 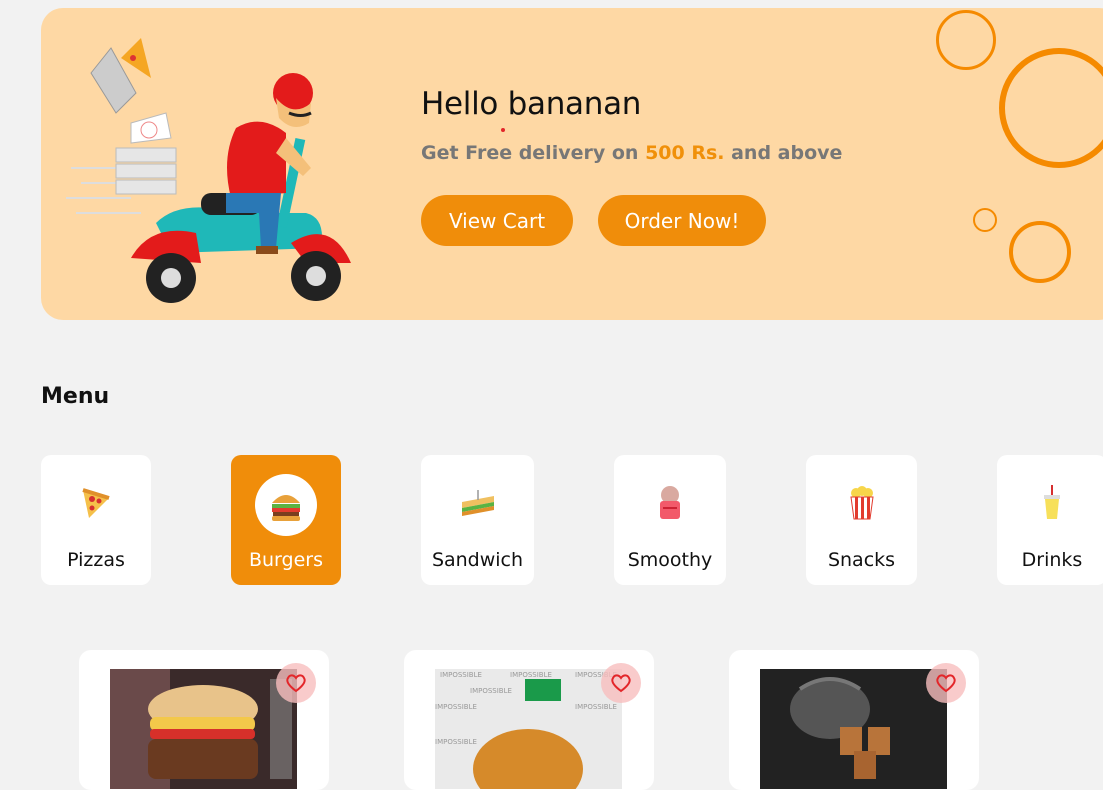 I want to click on burger-icon, so click(x=286, y=505).